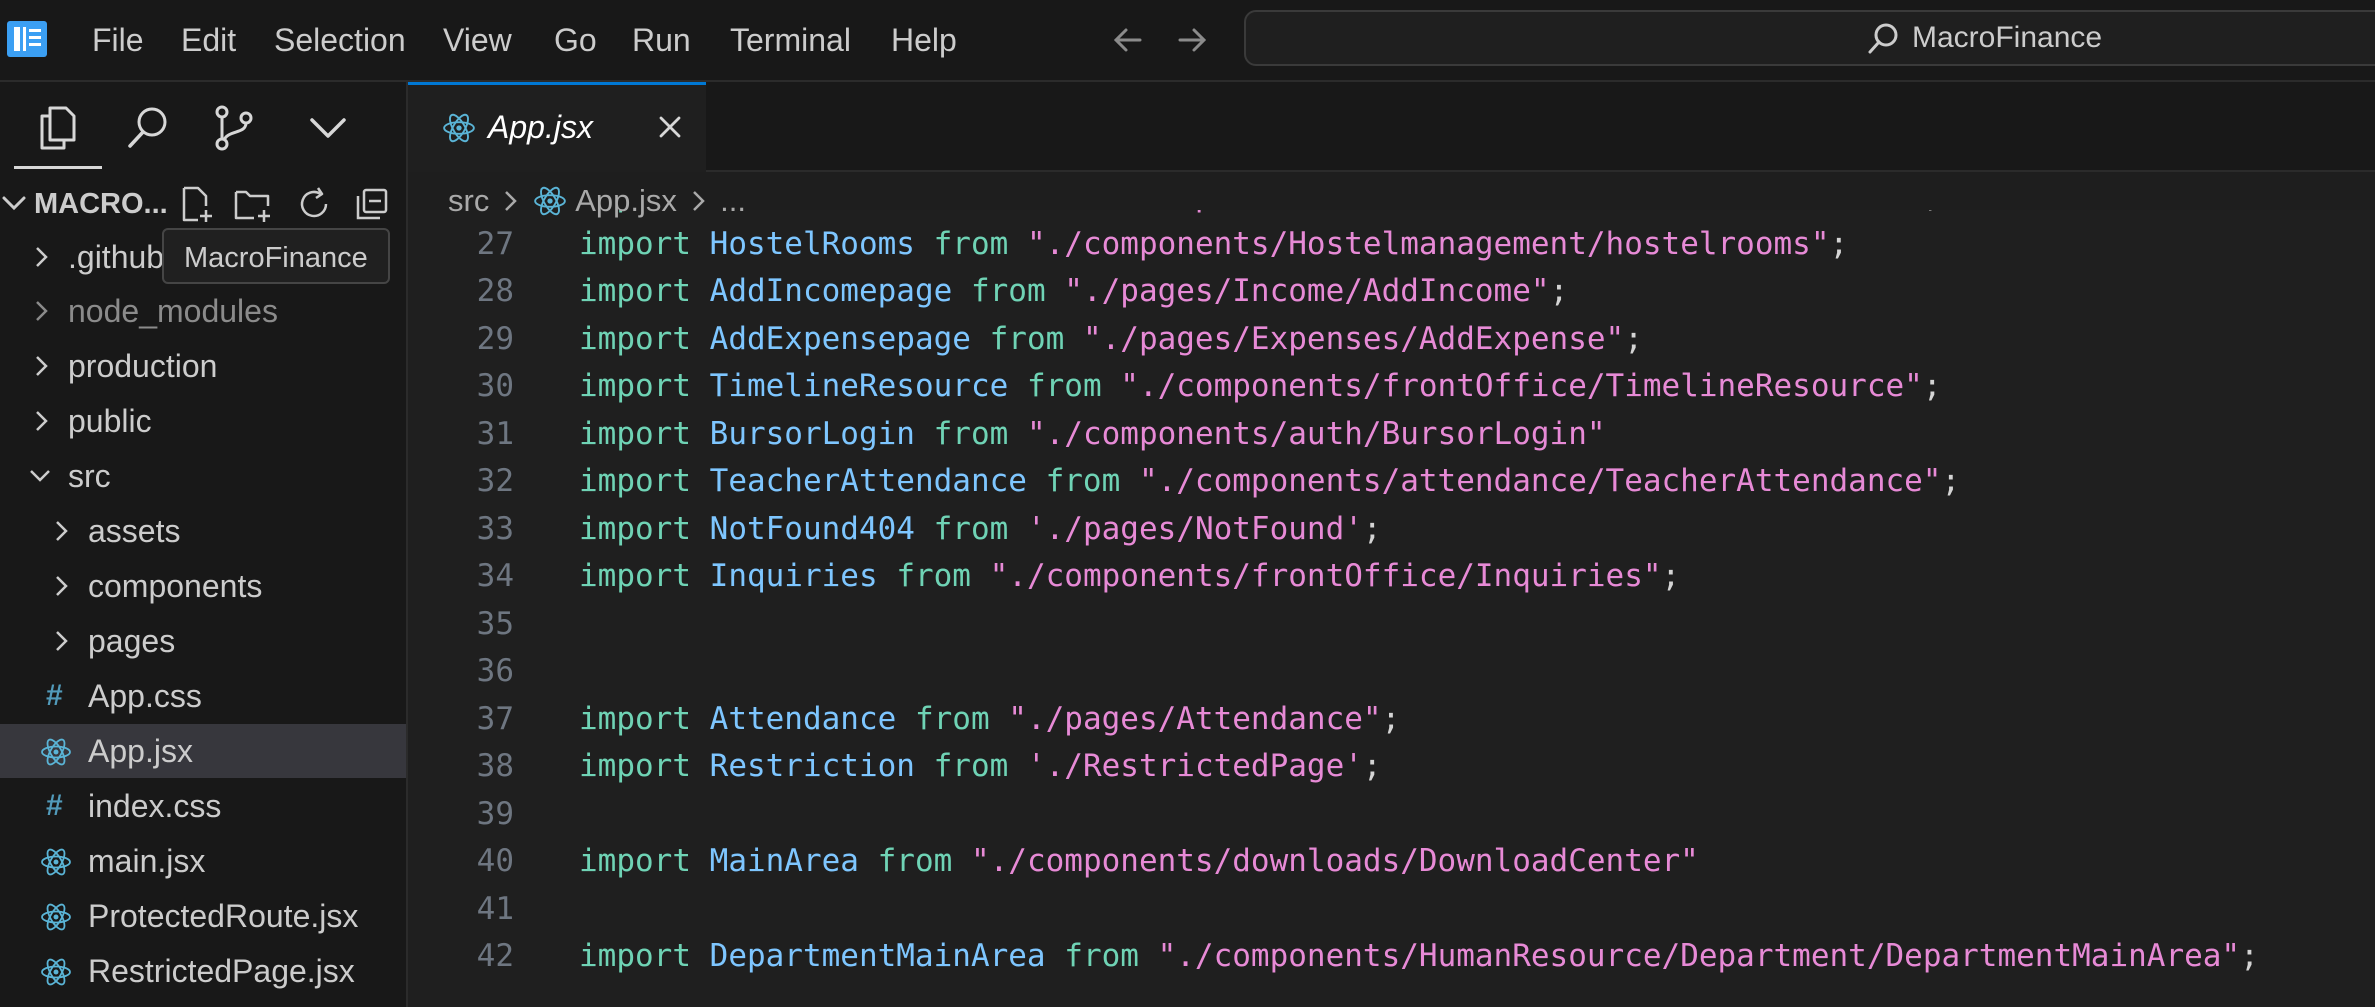 The width and height of the screenshot is (2375, 1007). What do you see at coordinates (495, 338) in the screenshot?
I see `line-number: 29` at bounding box center [495, 338].